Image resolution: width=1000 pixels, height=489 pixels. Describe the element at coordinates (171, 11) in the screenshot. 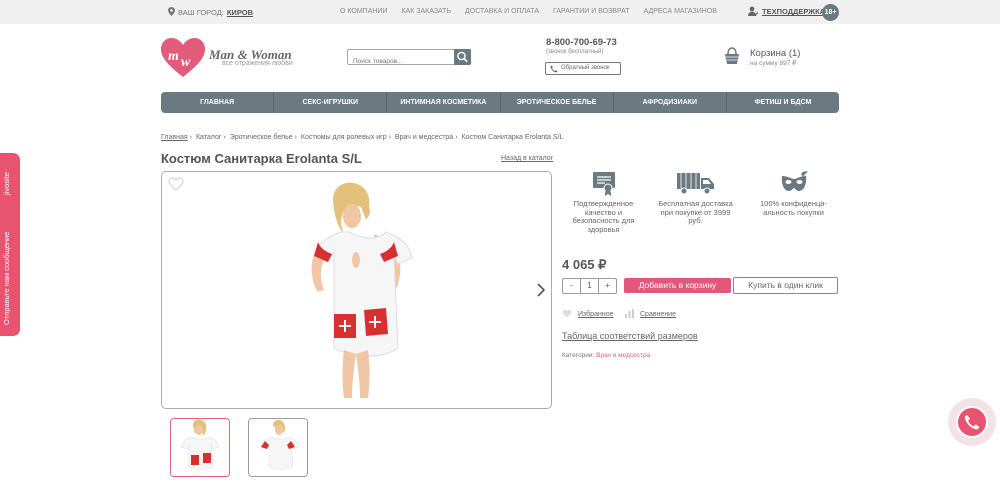

I see `location-pin-icon` at that location.